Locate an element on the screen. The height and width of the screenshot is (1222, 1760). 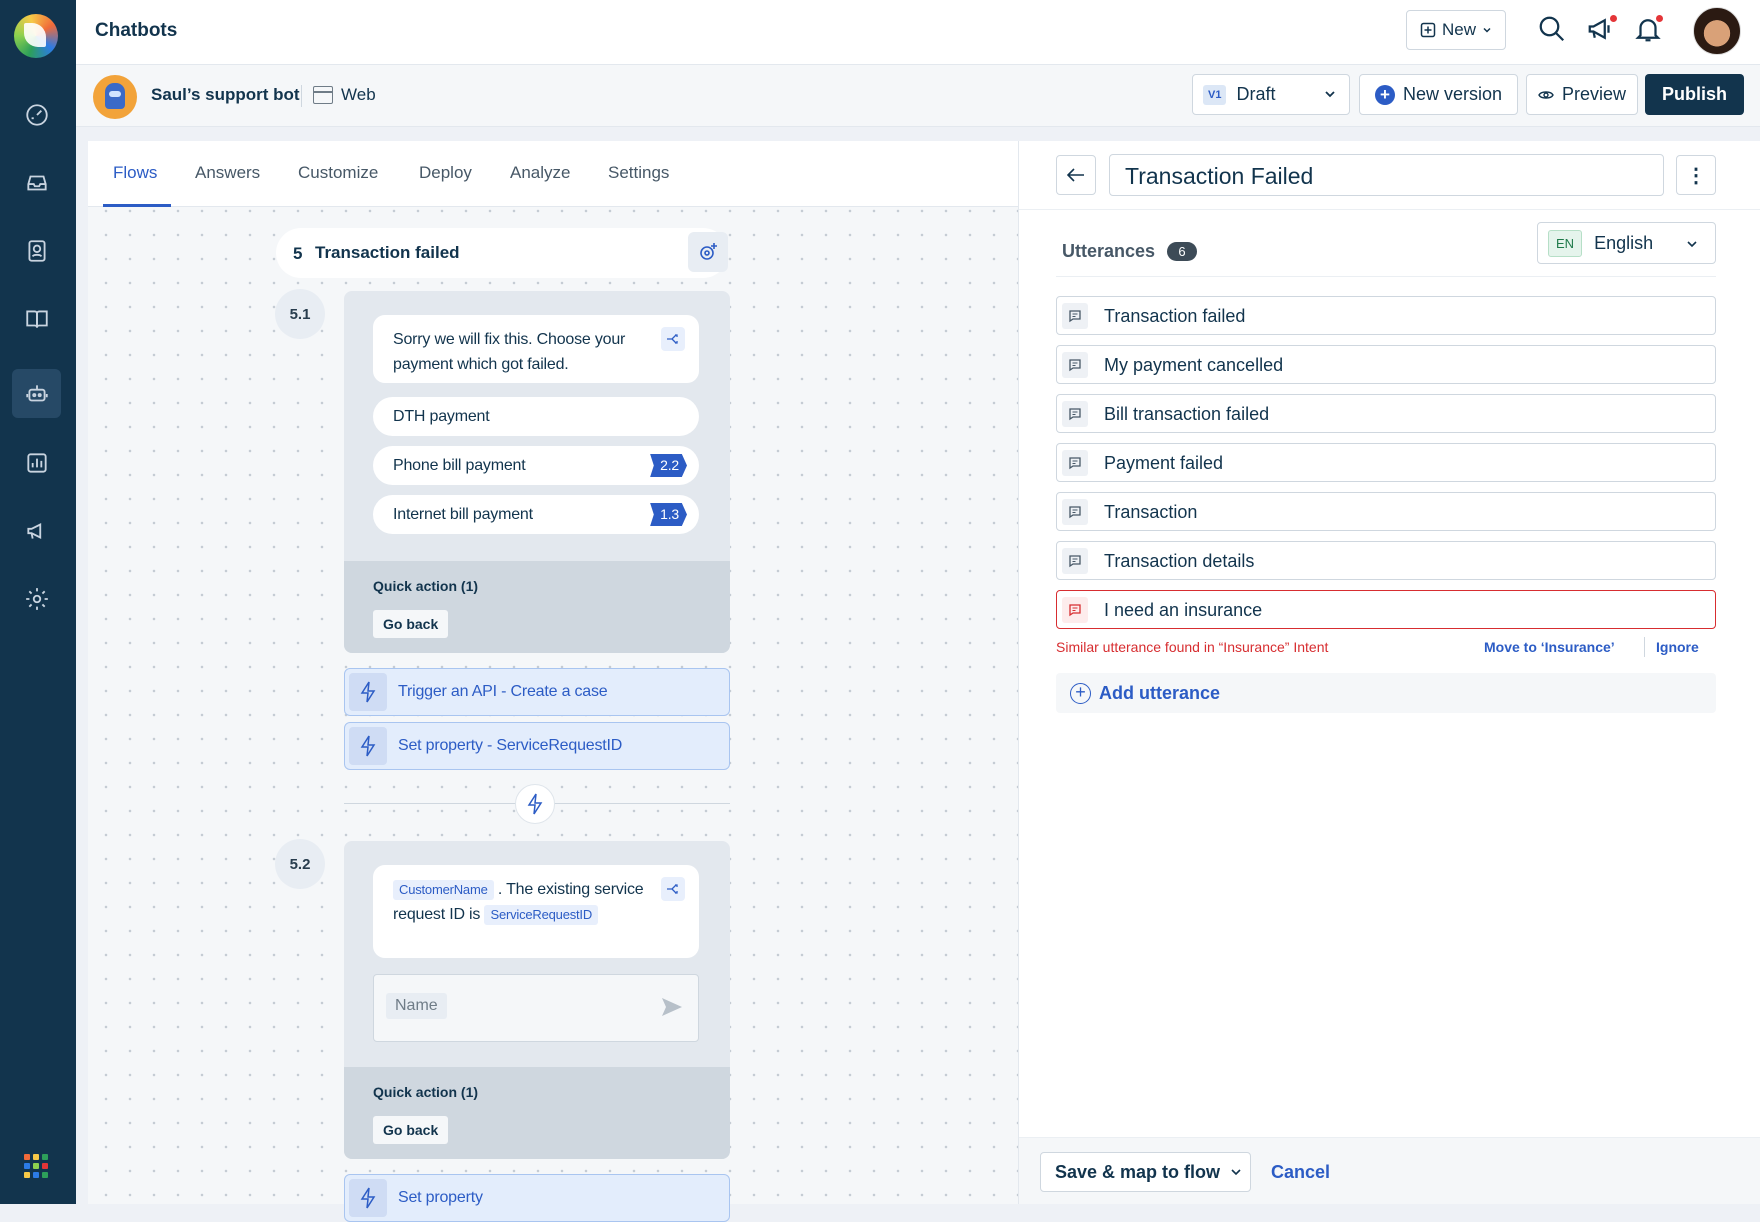
step-header: 5 Transaction failed is located at coordinates (502, 253).